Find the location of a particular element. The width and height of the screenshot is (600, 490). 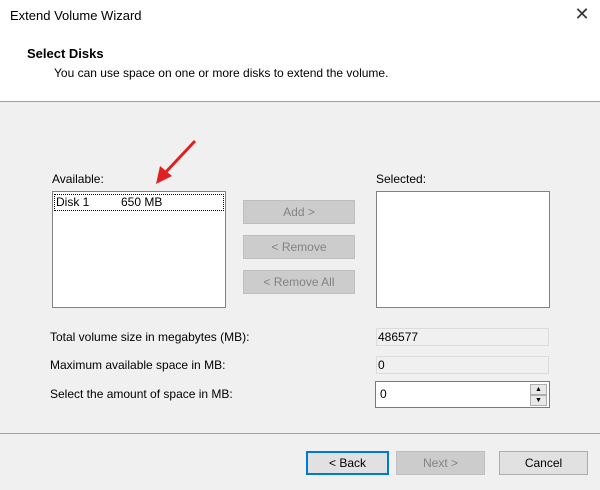

available-label: Available: is located at coordinates (78, 179).